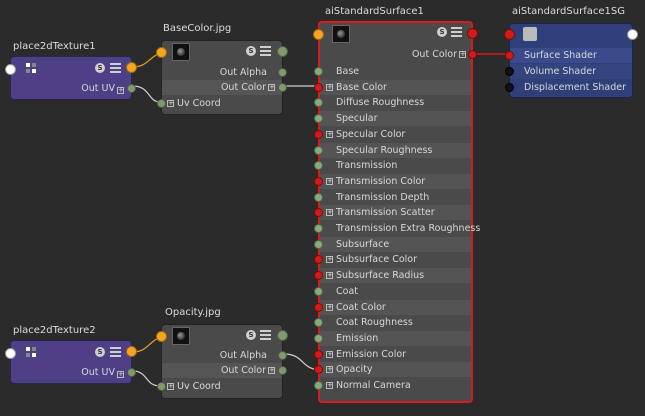 Image resolution: width=645 pixels, height=416 pixels. Describe the element at coordinates (392, 119) in the screenshot. I see `attribute-row: Specular` at that location.